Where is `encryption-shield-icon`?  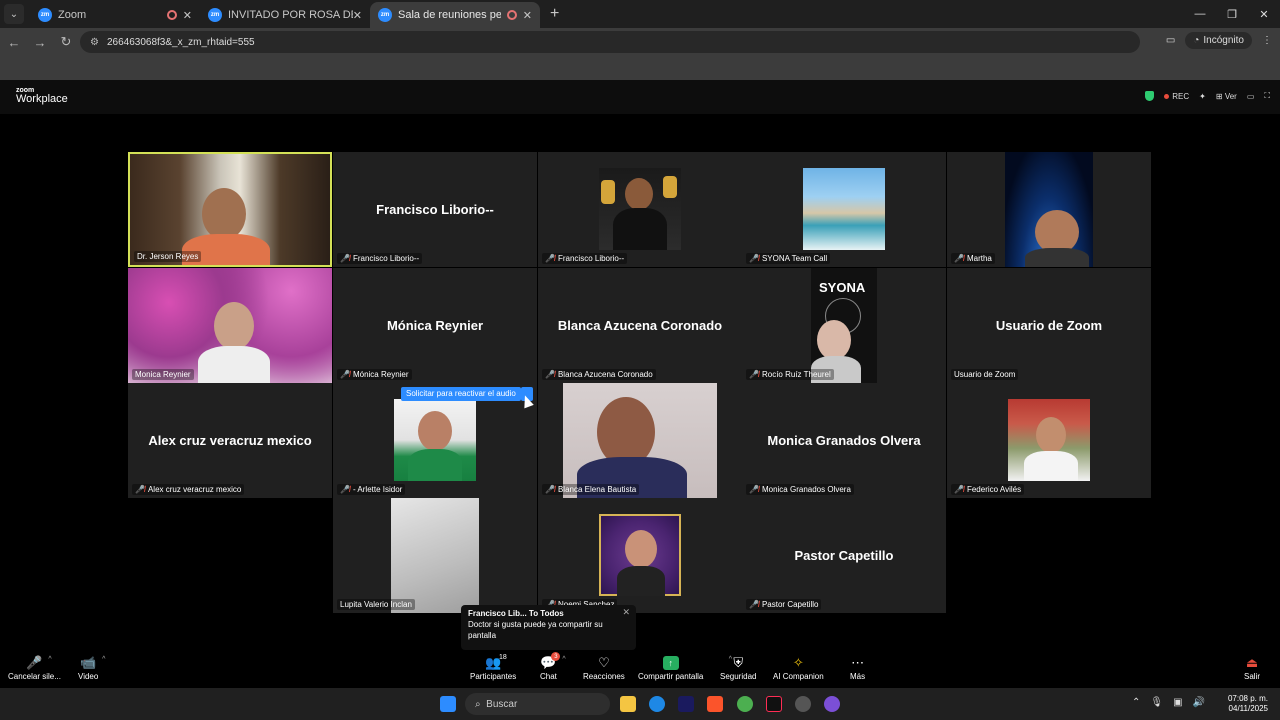
encryption-shield-icon is located at coordinates (1150, 96).